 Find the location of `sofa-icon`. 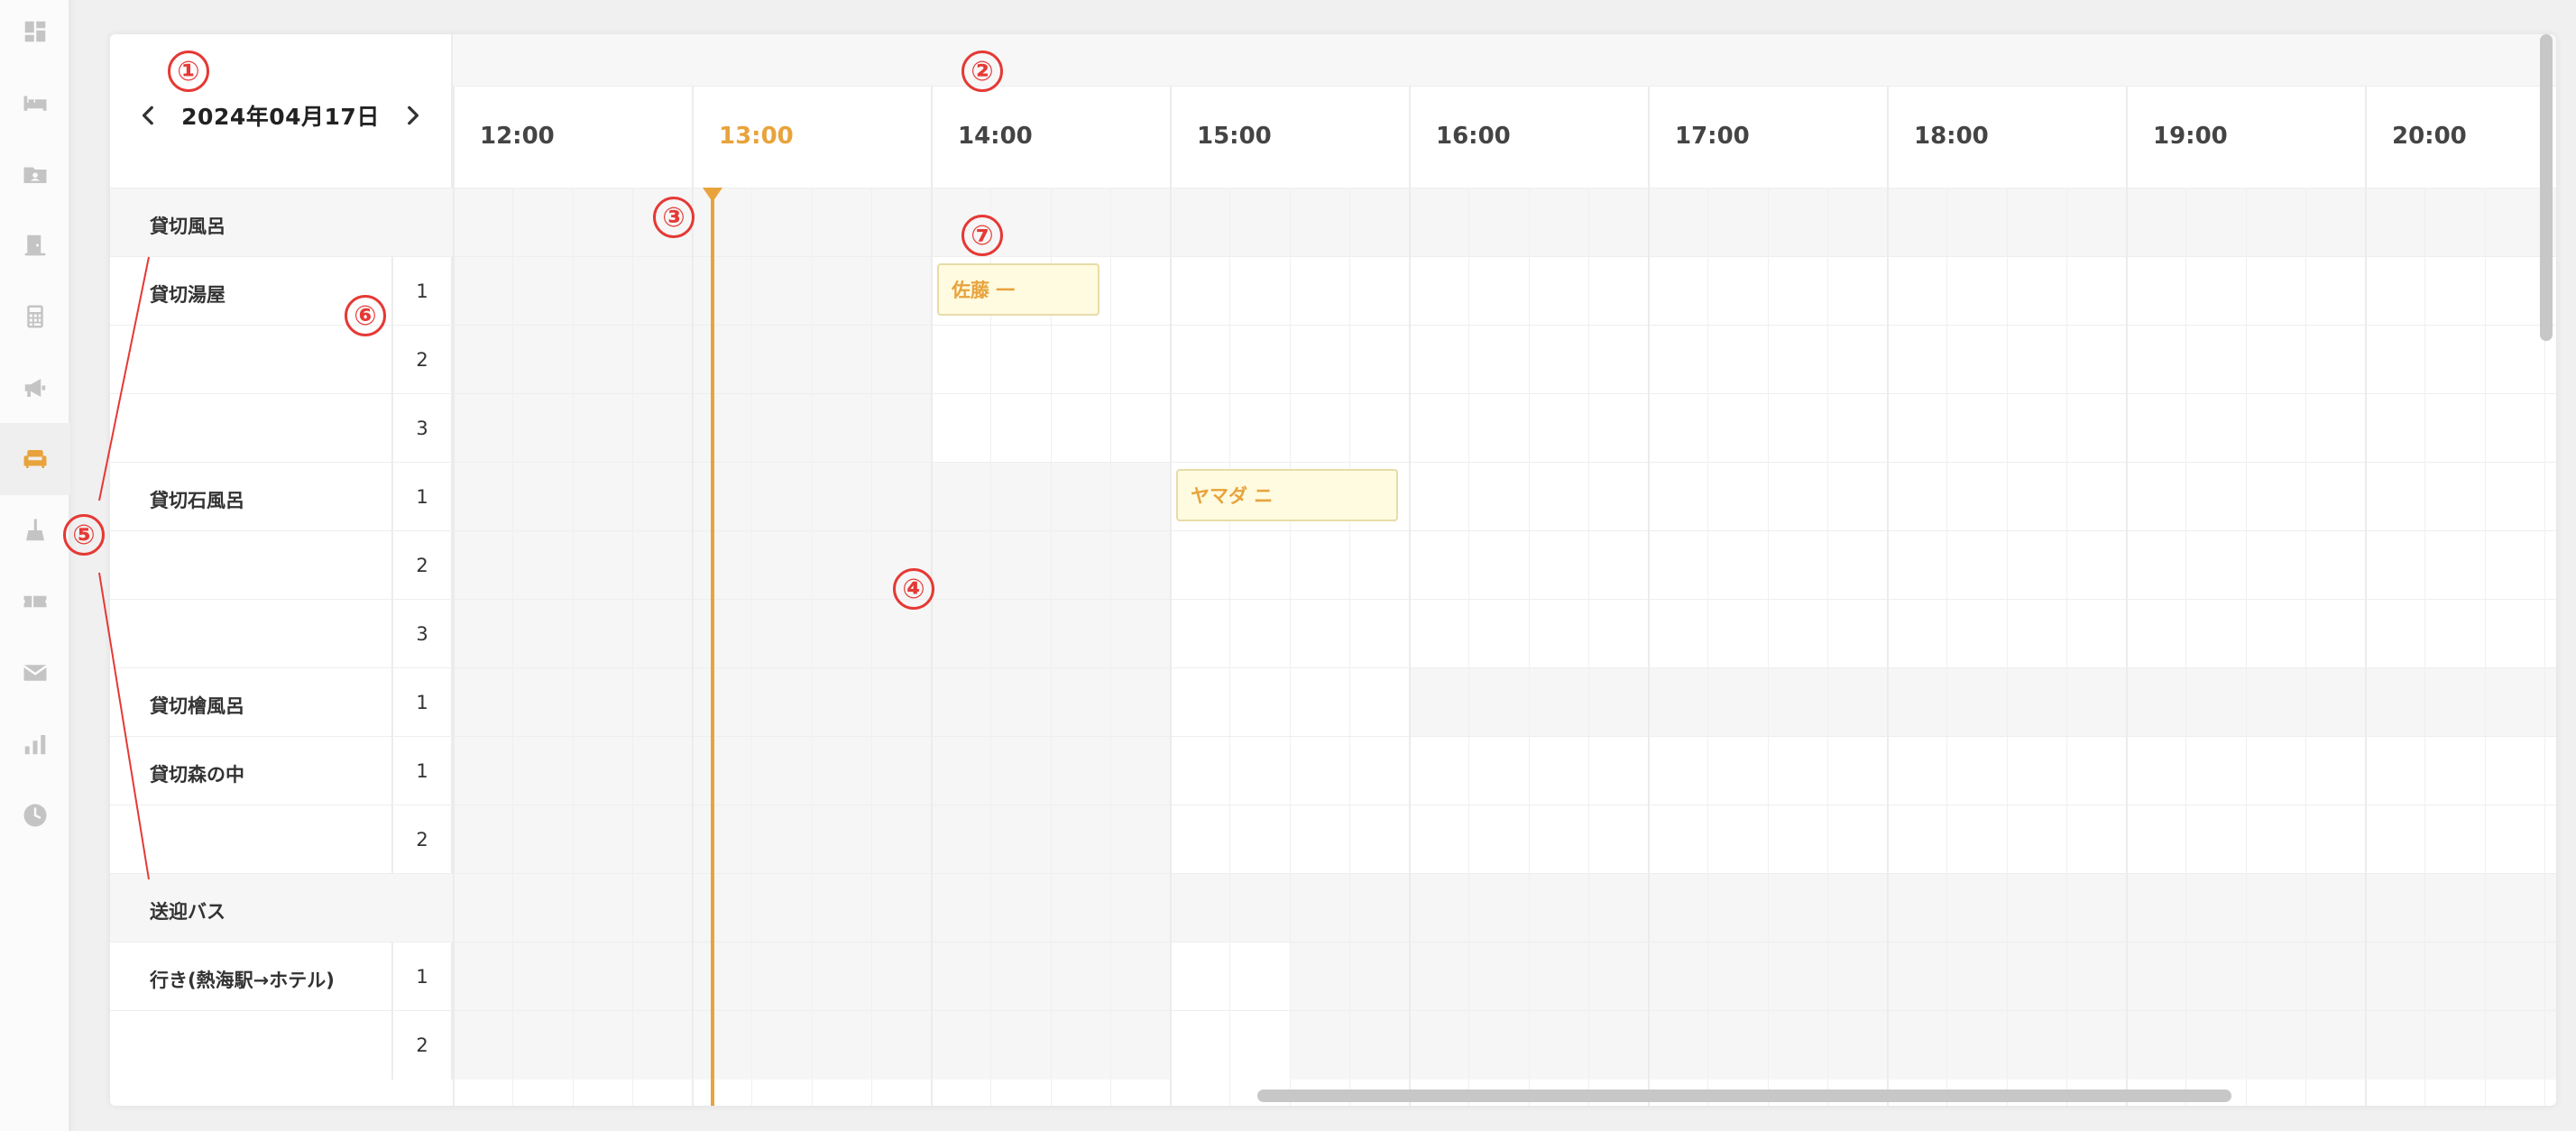

sofa-icon is located at coordinates (35, 459).